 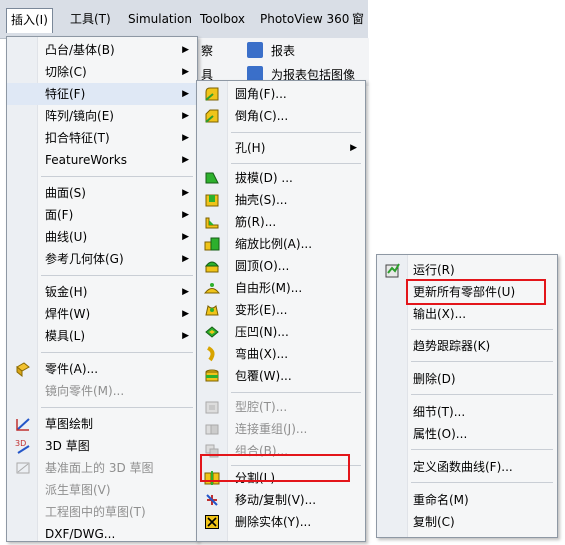 I want to click on menu-tools: 工具(T), so click(x=90, y=19).